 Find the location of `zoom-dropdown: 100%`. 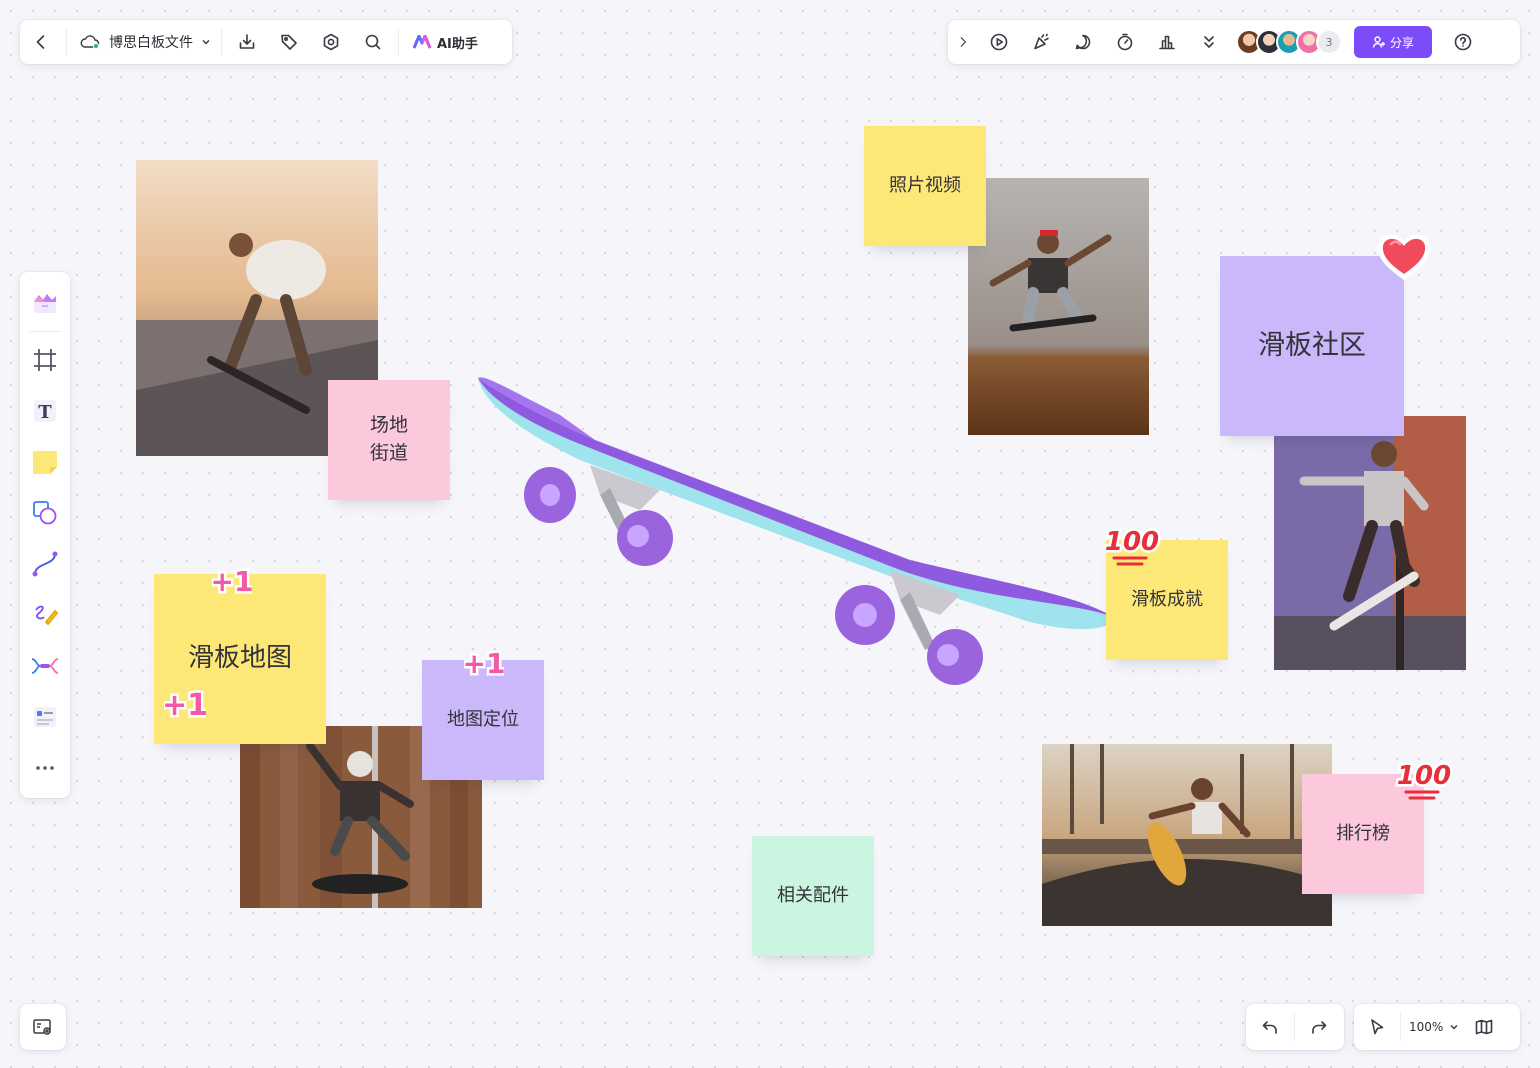

zoom-dropdown: 100% is located at coordinates (1432, 1027).